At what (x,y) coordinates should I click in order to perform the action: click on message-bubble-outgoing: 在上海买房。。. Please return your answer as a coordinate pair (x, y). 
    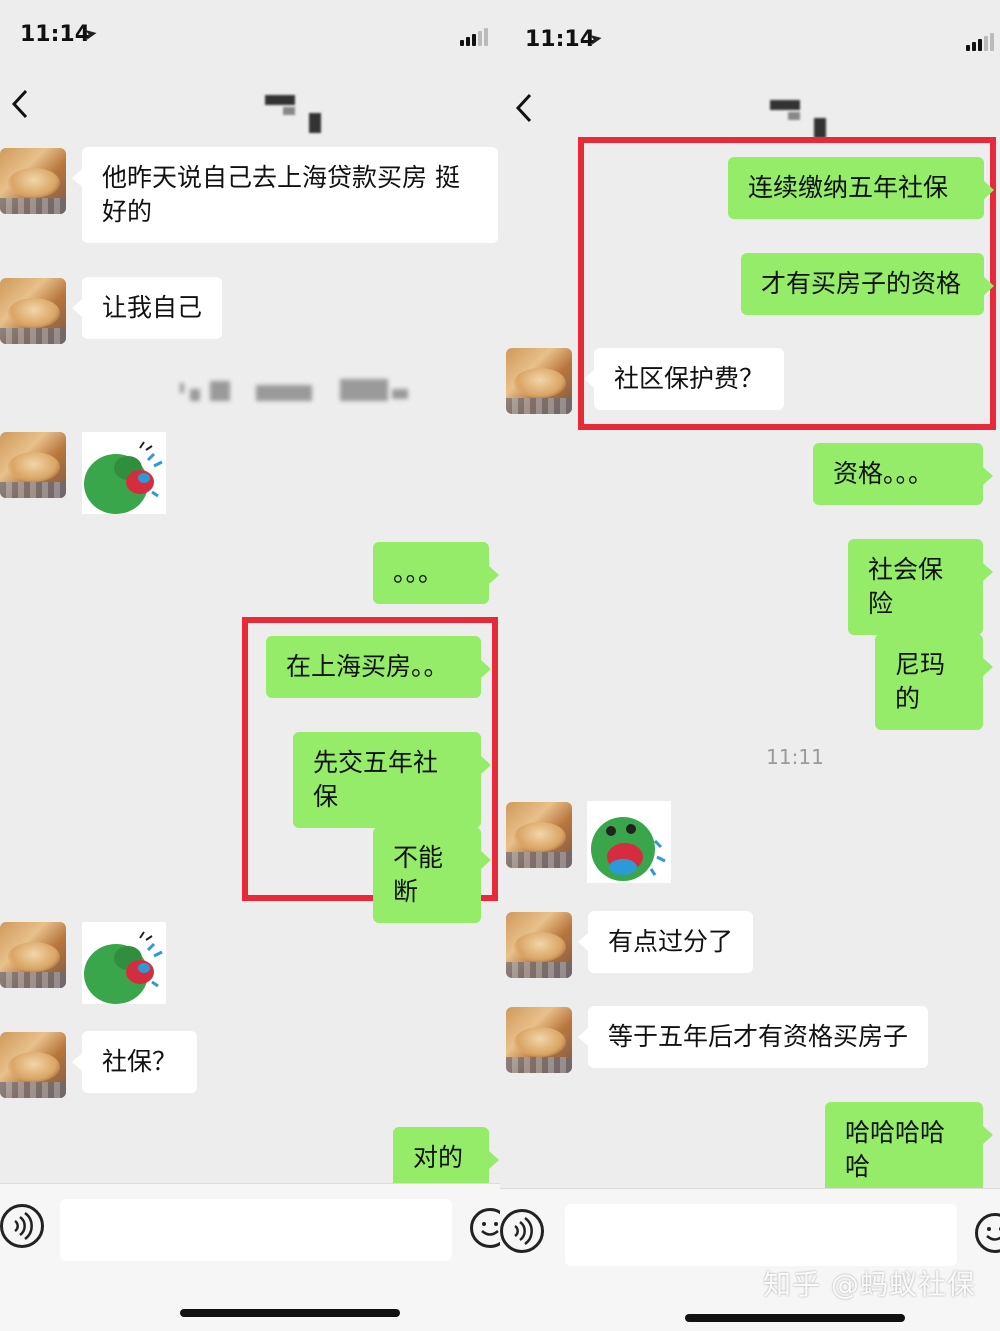
    Looking at the image, I should click on (378, 667).